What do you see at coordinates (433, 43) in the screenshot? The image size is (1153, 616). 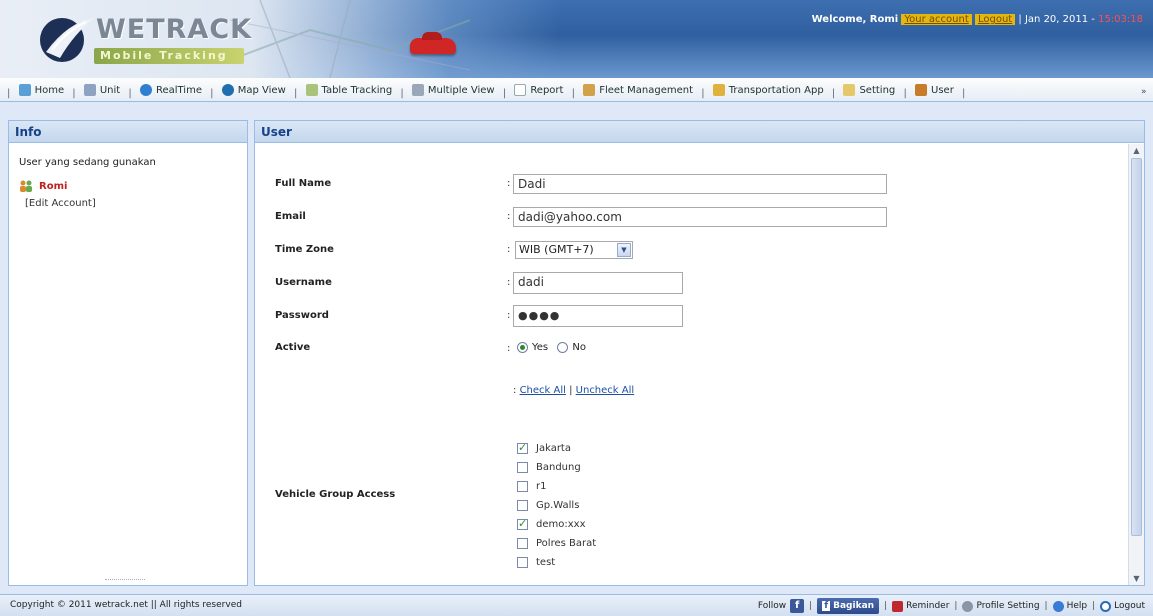 I see `car-illustration` at bounding box center [433, 43].